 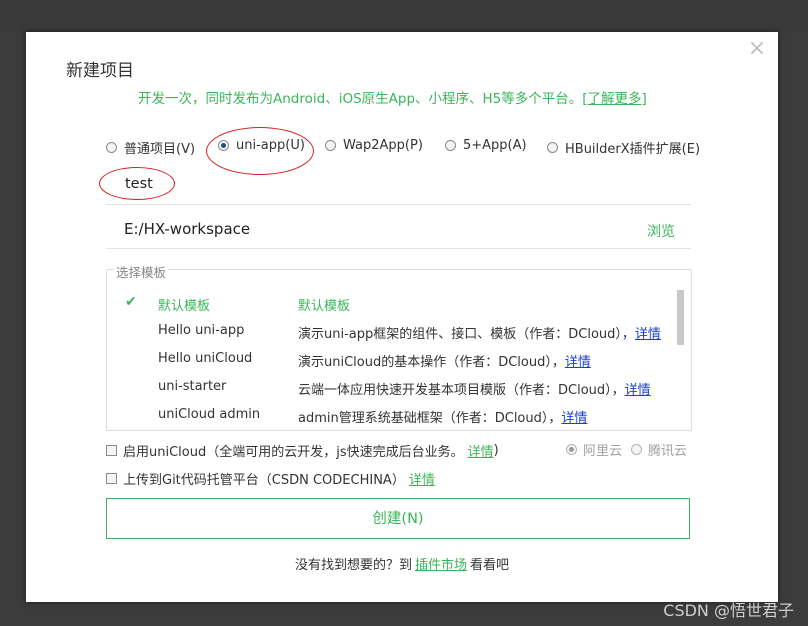 I want to click on template-name: uniCloud admin, so click(x=209, y=414).